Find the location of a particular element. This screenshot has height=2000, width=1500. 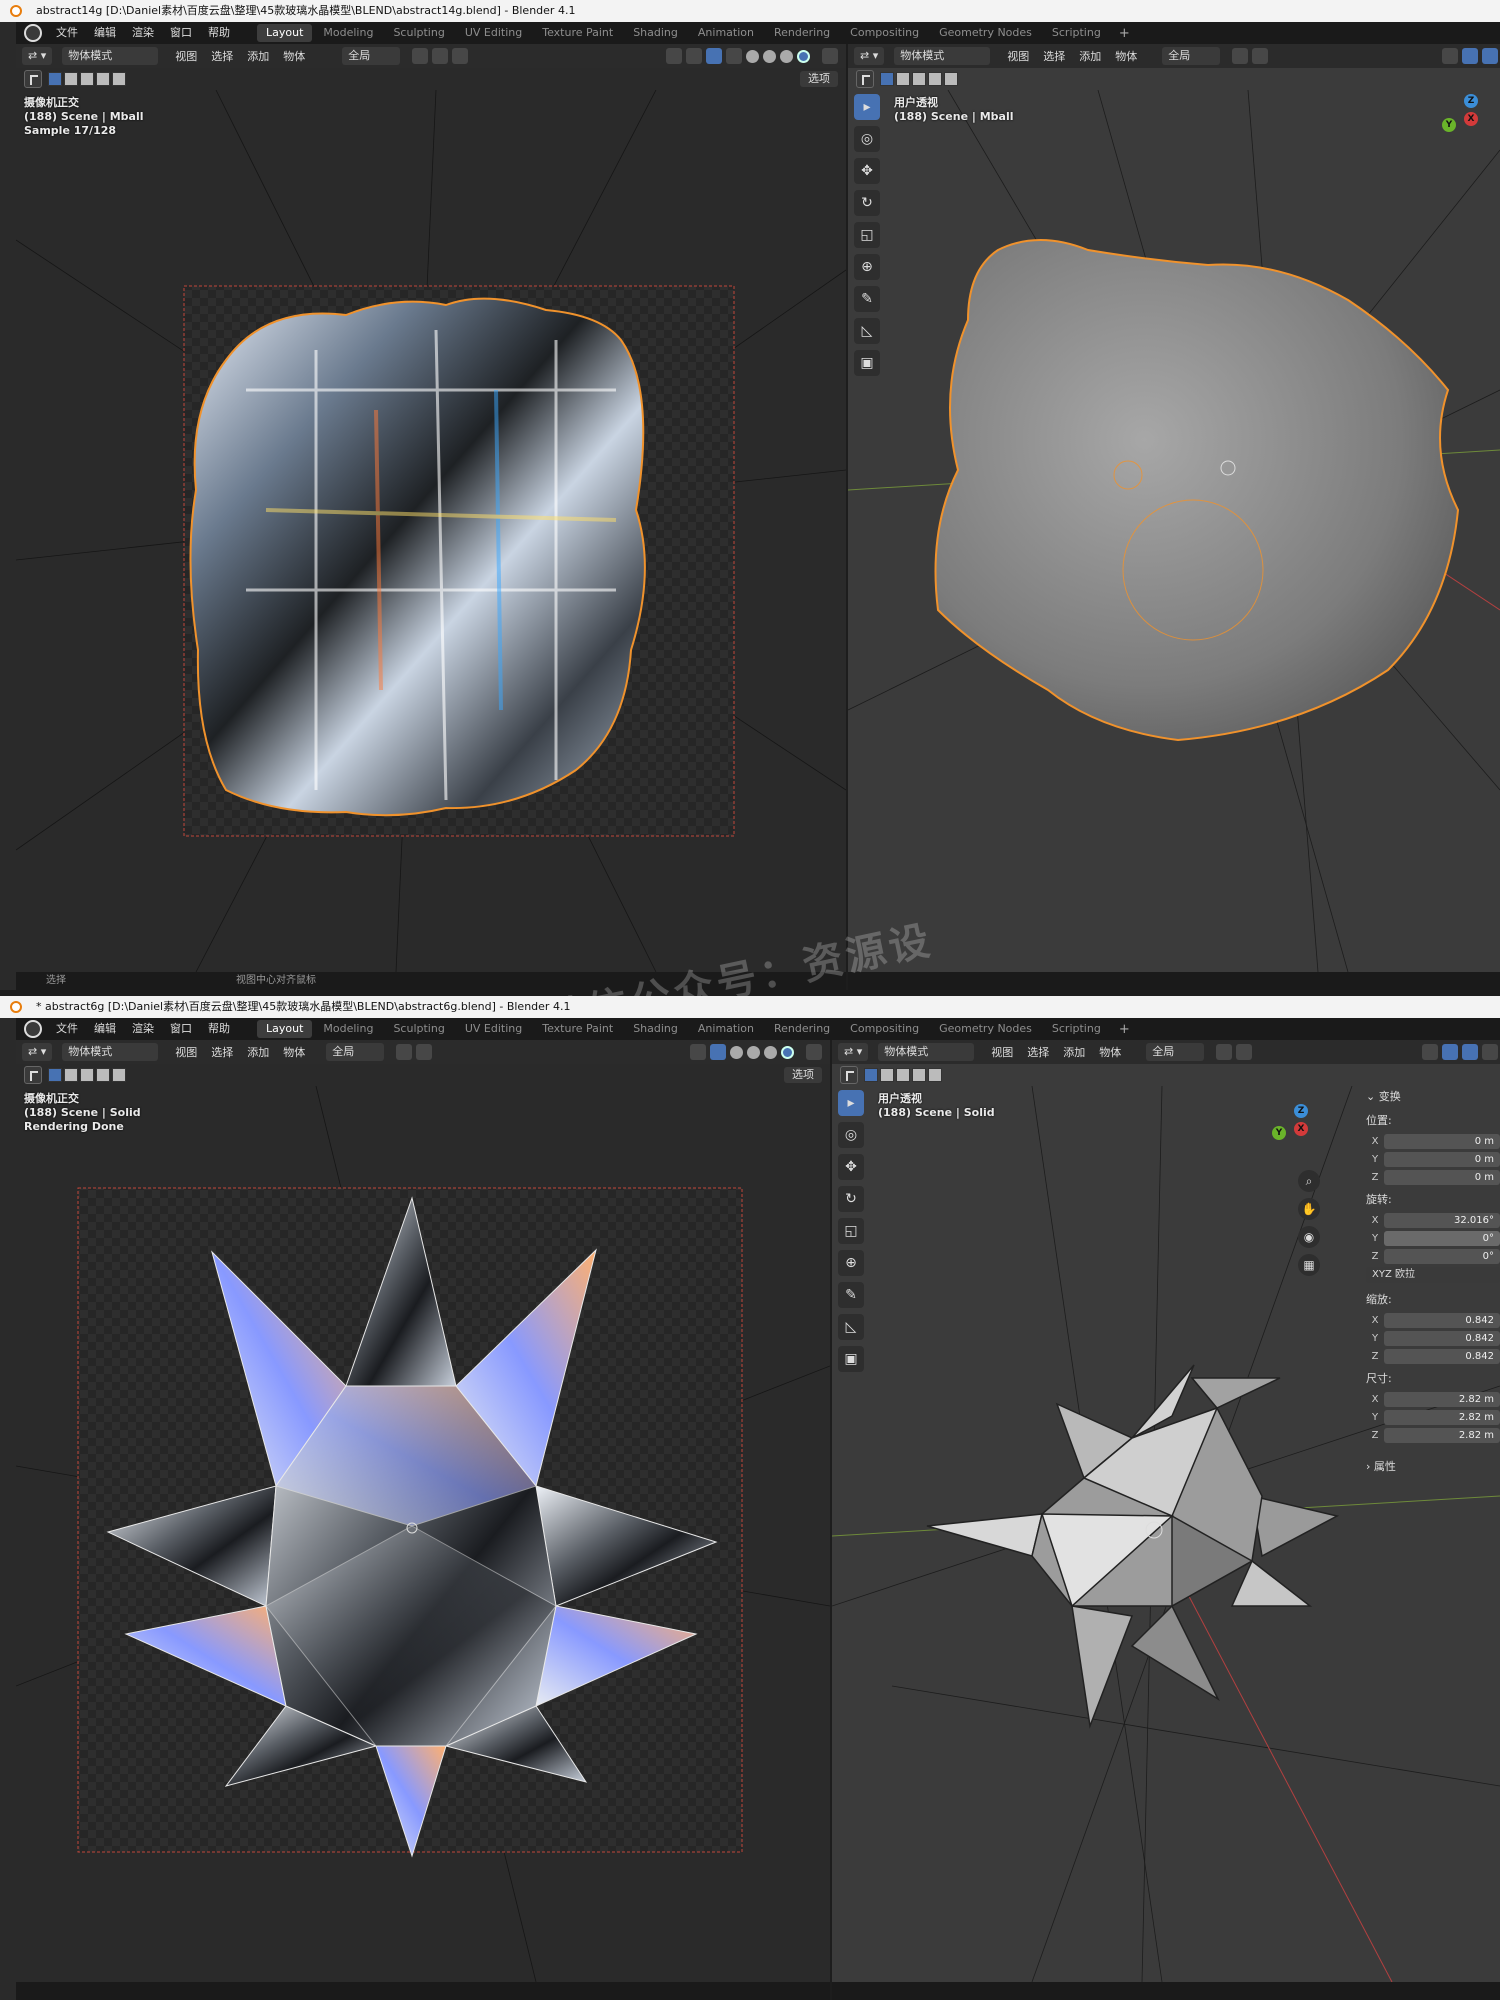

location-z-field: Z0 m is located at coordinates (1433, 1177).